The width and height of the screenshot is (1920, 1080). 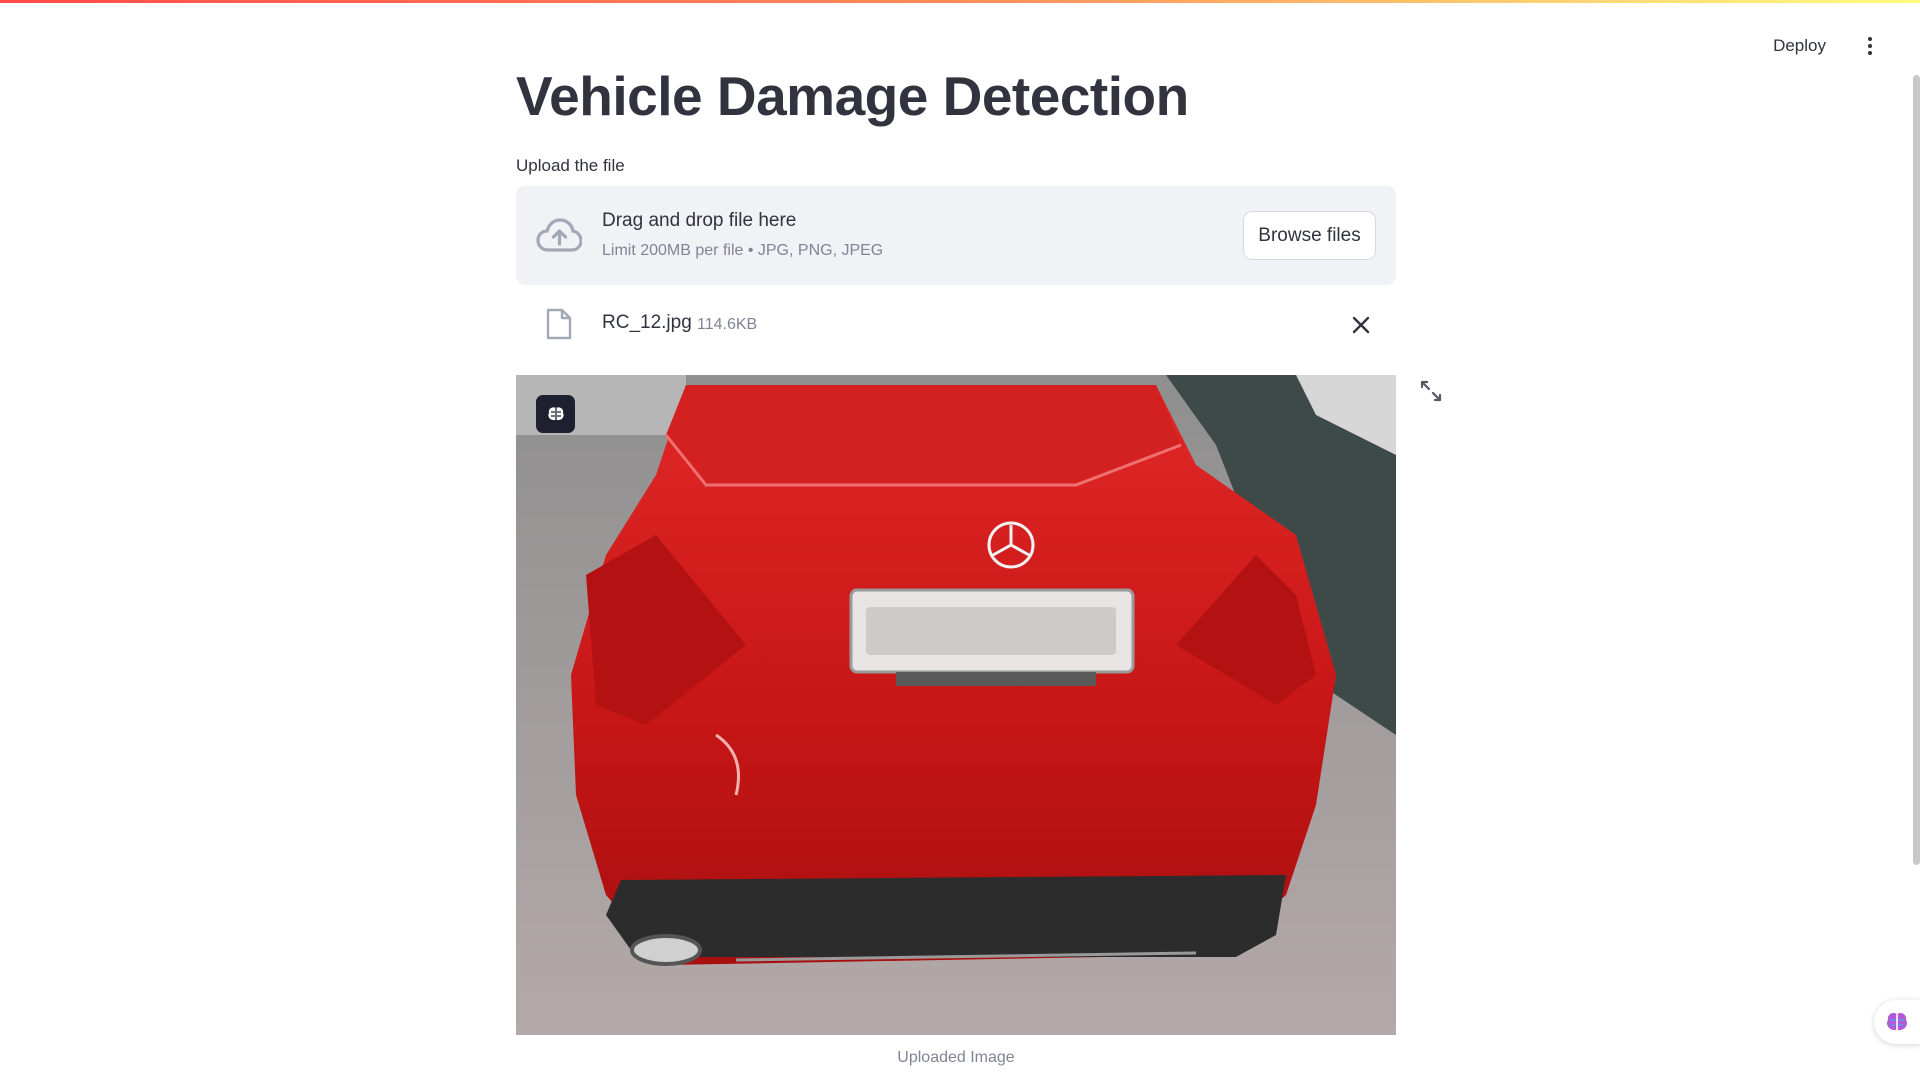 I want to click on assistant-button, so click(x=1897, y=1022).